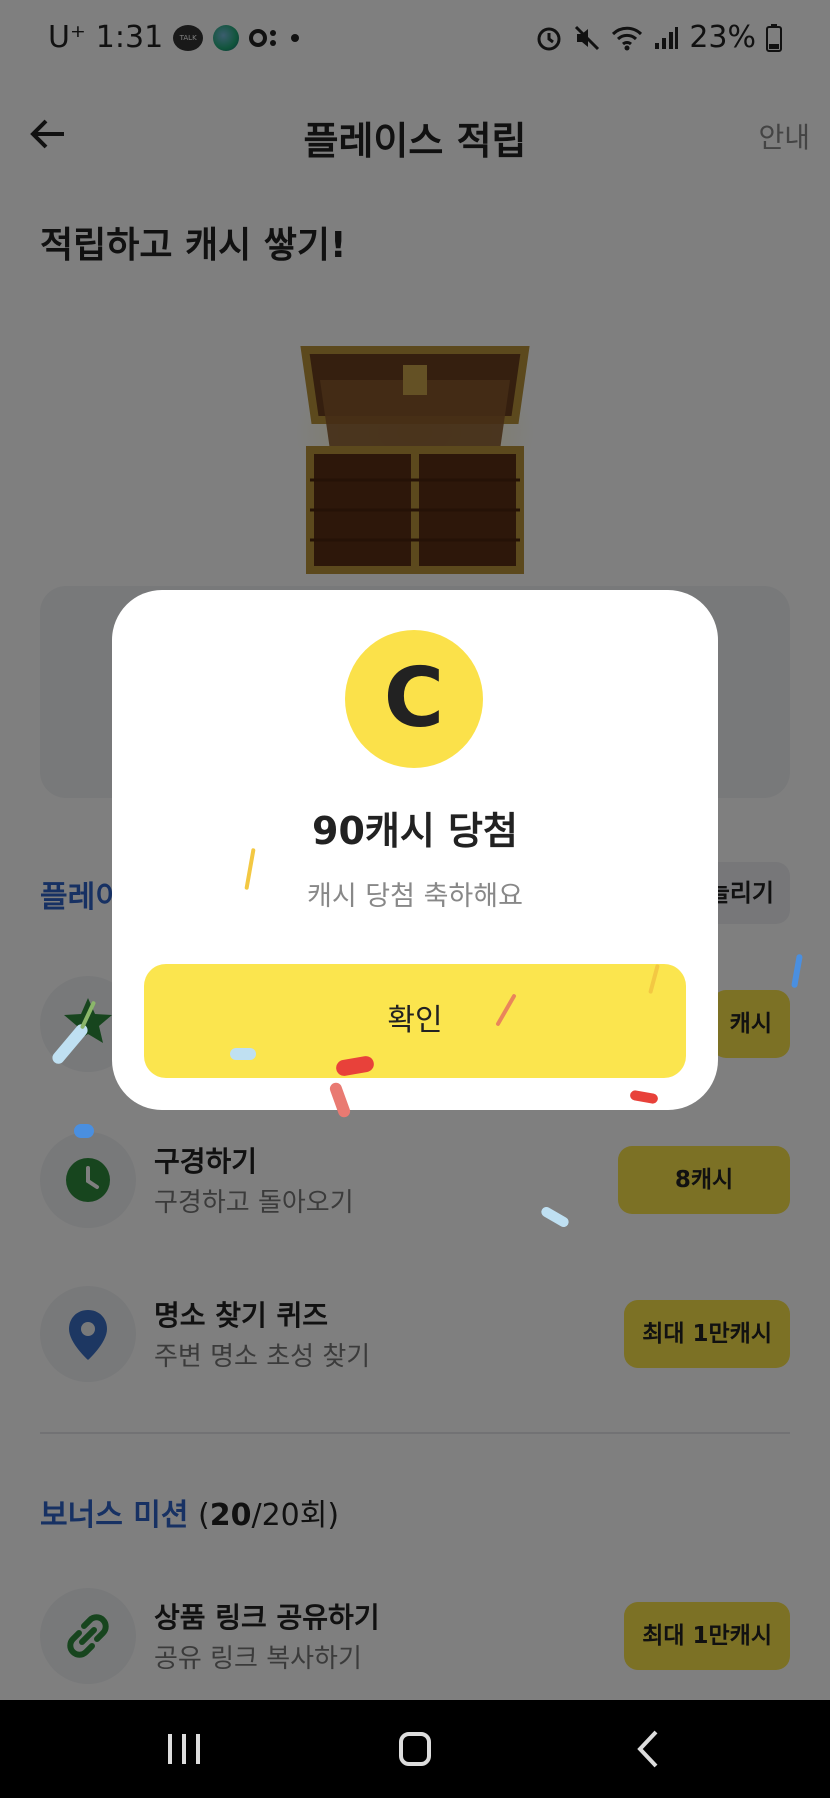 This screenshot has height=1798, width=830. I want to click on cash-coin-icon: C, so click(414, 699).